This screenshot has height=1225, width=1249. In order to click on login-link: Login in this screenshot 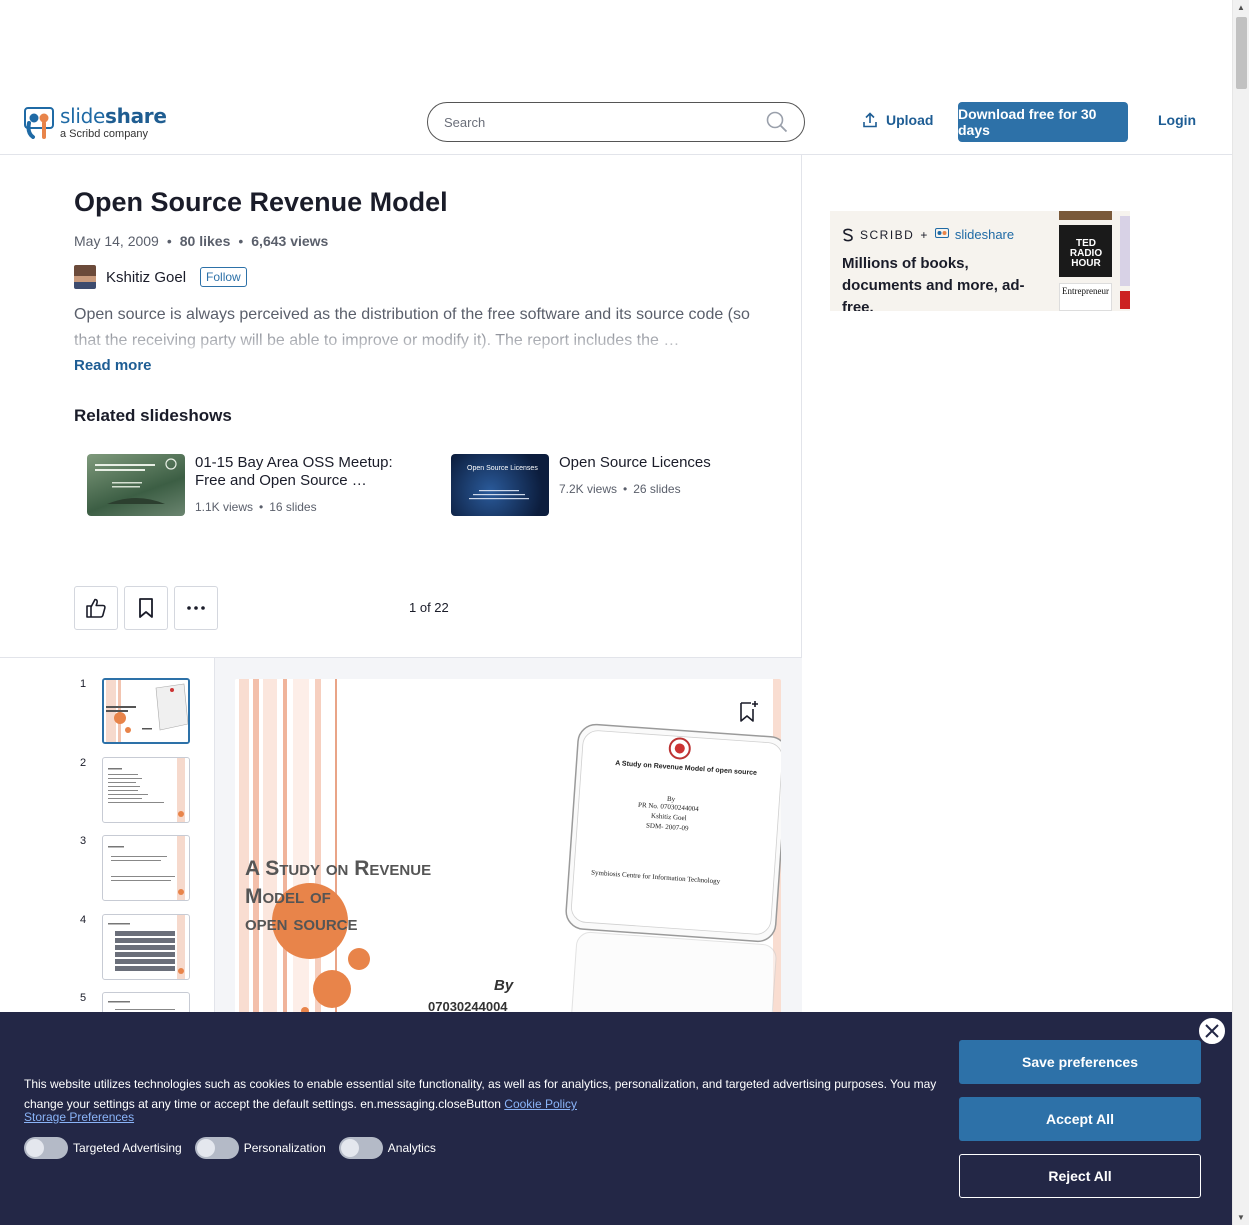, I will do `click(1177, 120)`.